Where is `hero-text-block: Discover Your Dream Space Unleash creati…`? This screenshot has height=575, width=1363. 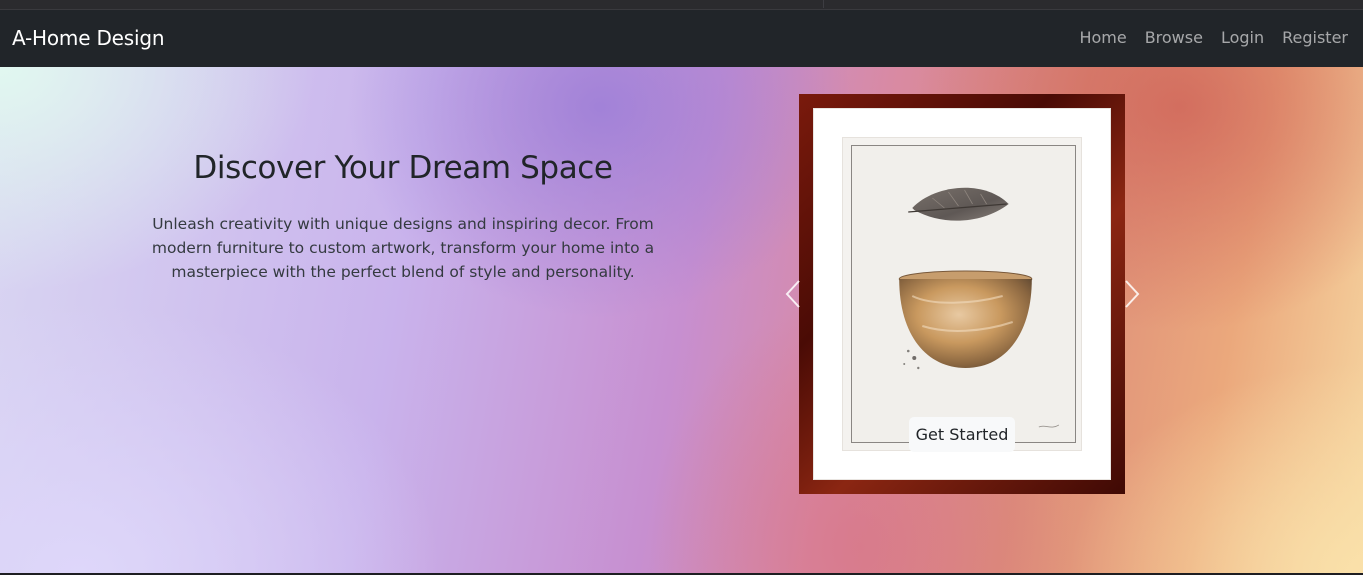
hero-text-block: Discover Your Dream Space Unleash creati… is located at coordinates (403, 217).